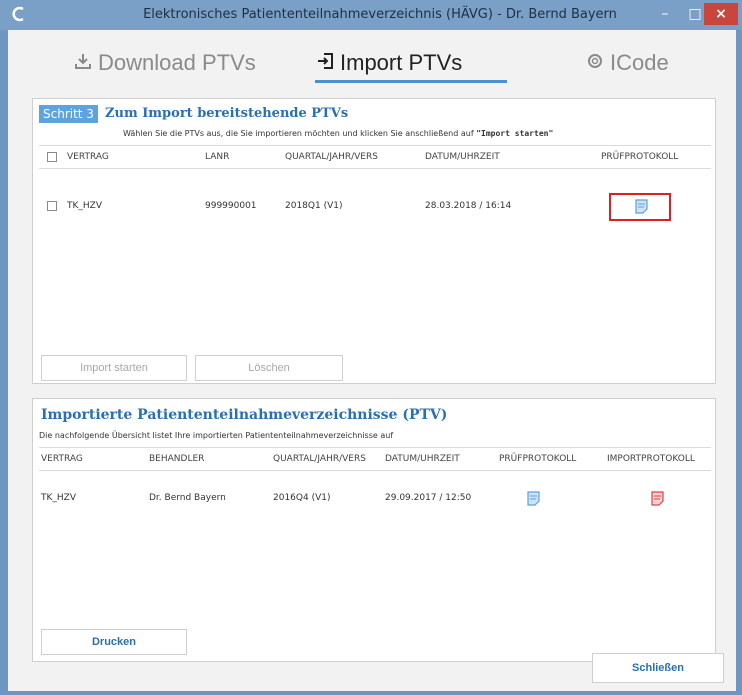 This screenshot has height=695, width=742. Describe the element at coordinates (217, 157) in the screenshot. I see `column-header-lanr: LANR` at that location.